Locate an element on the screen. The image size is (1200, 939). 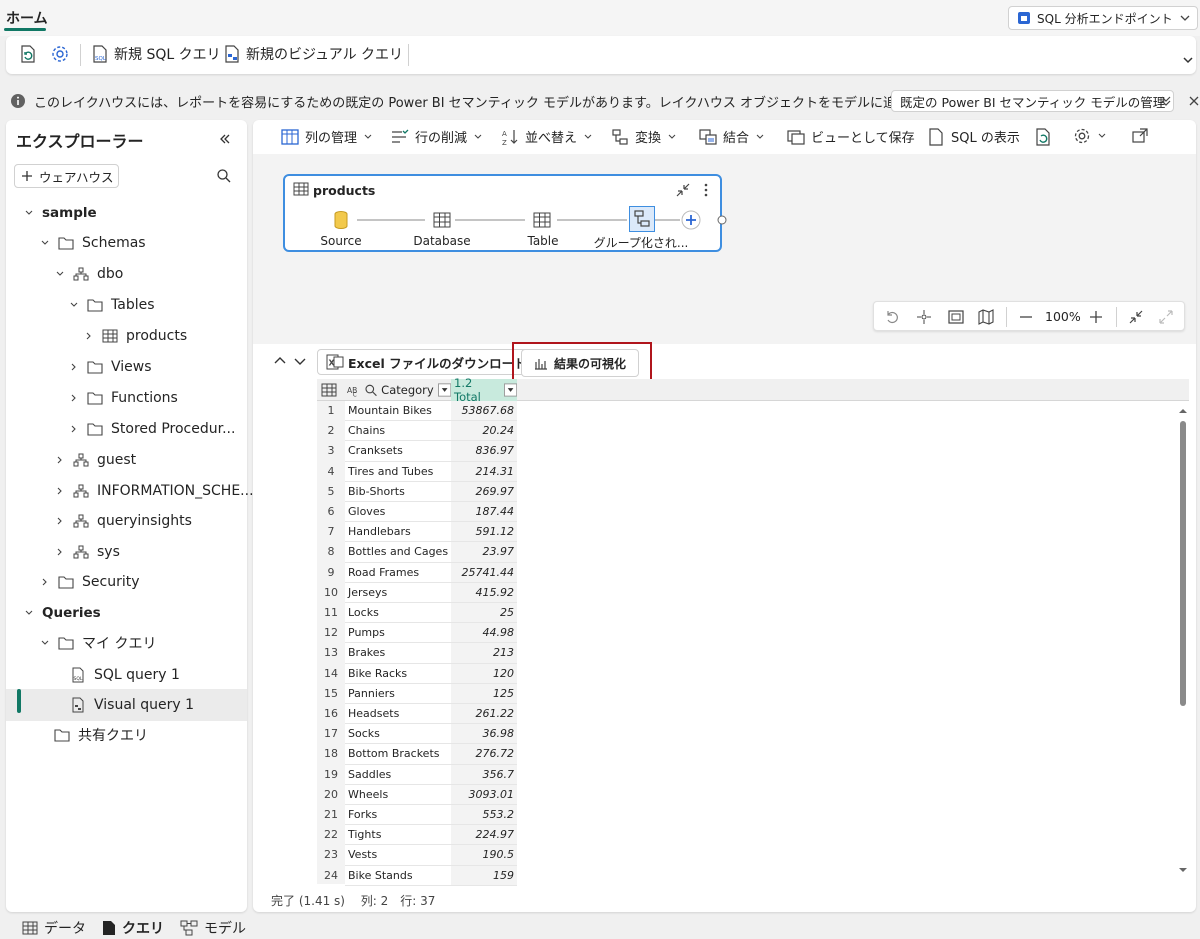
zoom-in-icon is located at coordinates (1096, 317).